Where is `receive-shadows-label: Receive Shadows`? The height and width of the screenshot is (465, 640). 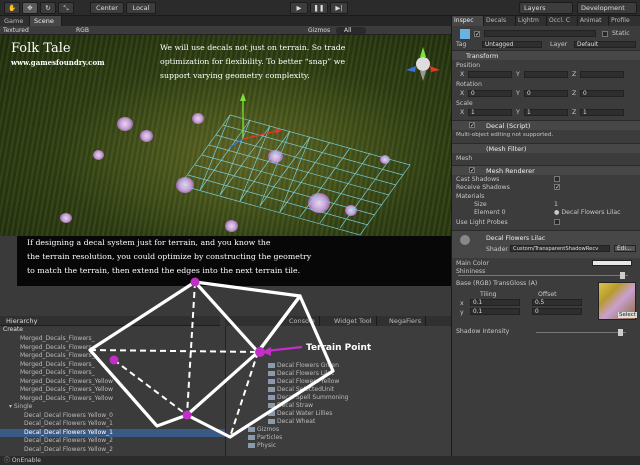 receive-shadows-label: Receive Shadows is located at coordinates (483, 187).